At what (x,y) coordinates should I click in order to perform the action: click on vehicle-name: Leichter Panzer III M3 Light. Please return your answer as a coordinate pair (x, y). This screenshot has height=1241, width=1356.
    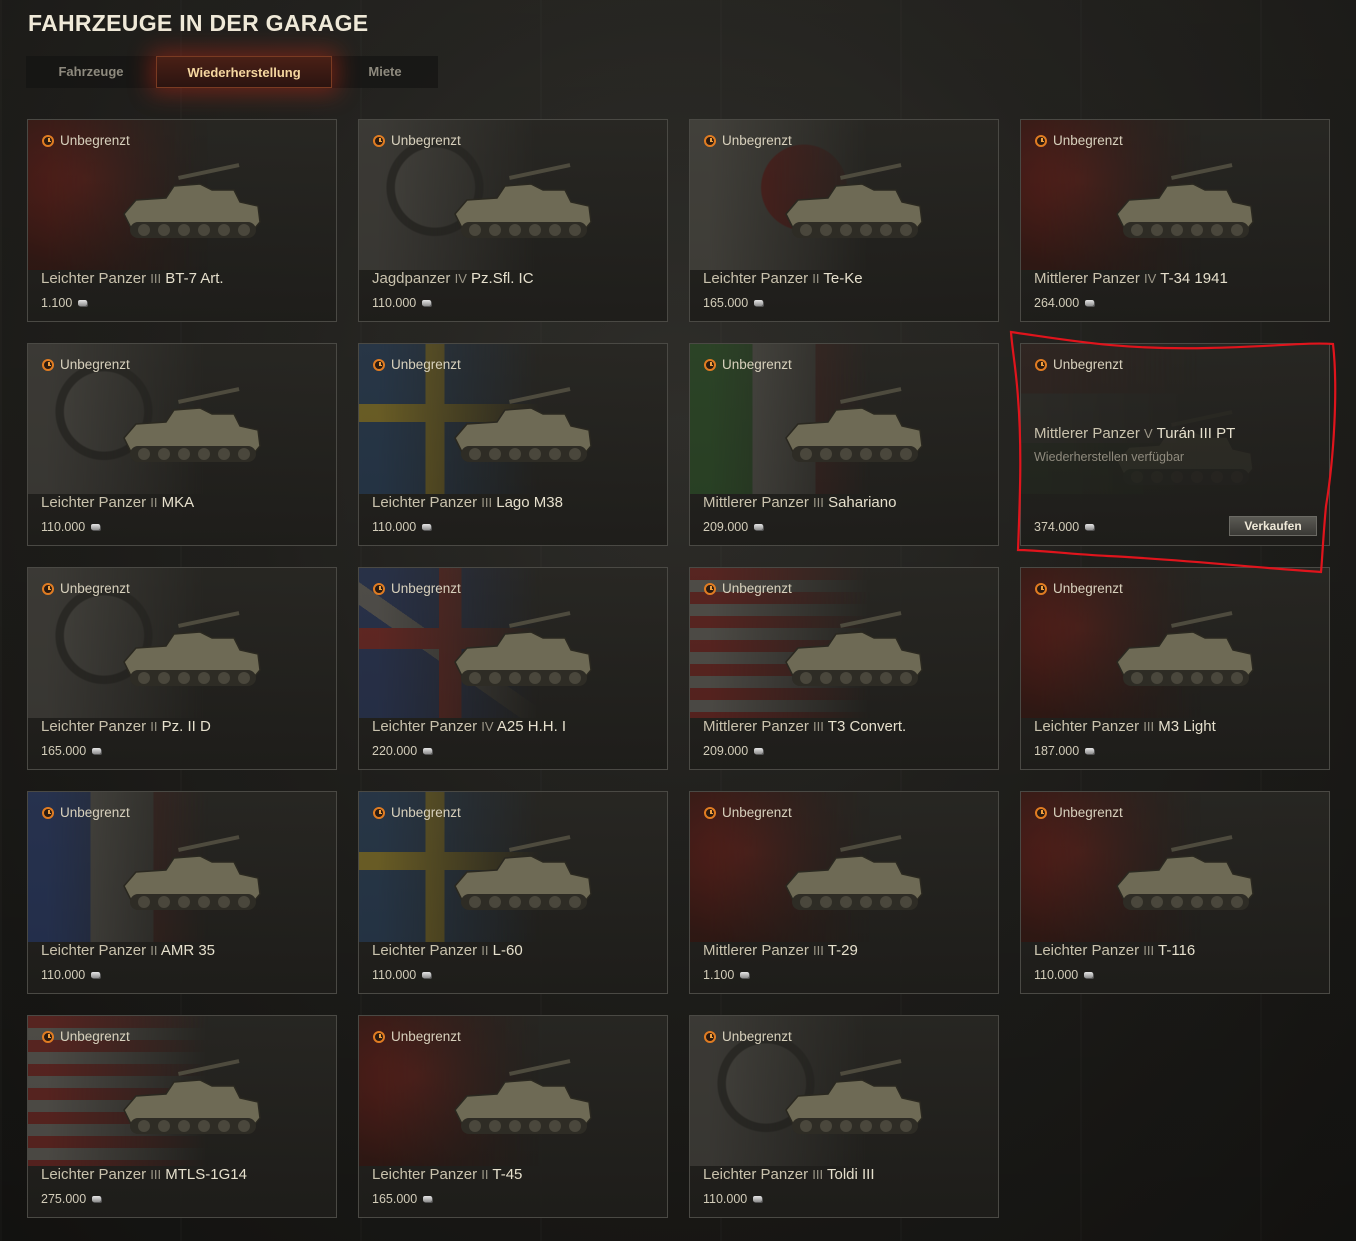
    Looking at the image, I should click on (1125, 726).